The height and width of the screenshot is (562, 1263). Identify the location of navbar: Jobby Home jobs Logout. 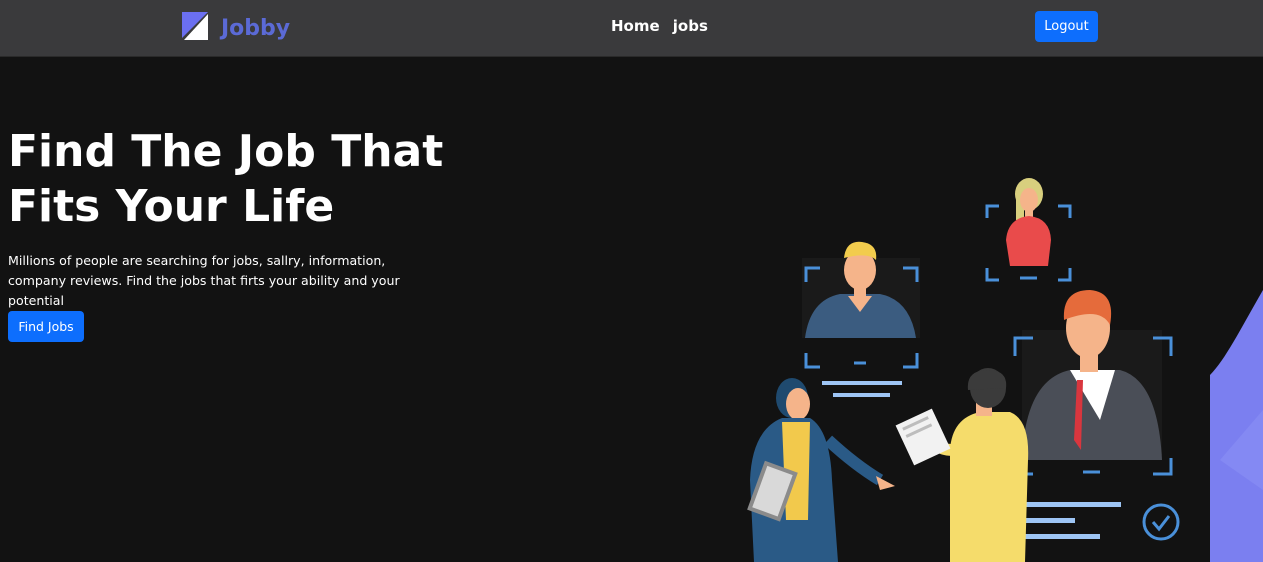
(631, 28).